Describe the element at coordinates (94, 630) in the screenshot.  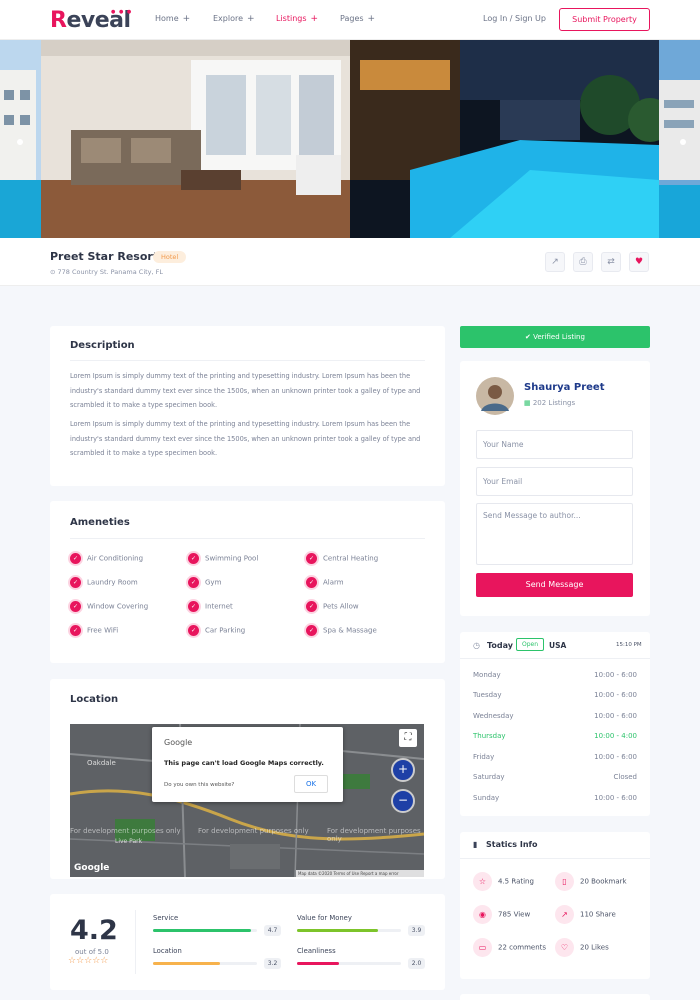
I see `amenity-item: ✓ Free WiFi` at that location.